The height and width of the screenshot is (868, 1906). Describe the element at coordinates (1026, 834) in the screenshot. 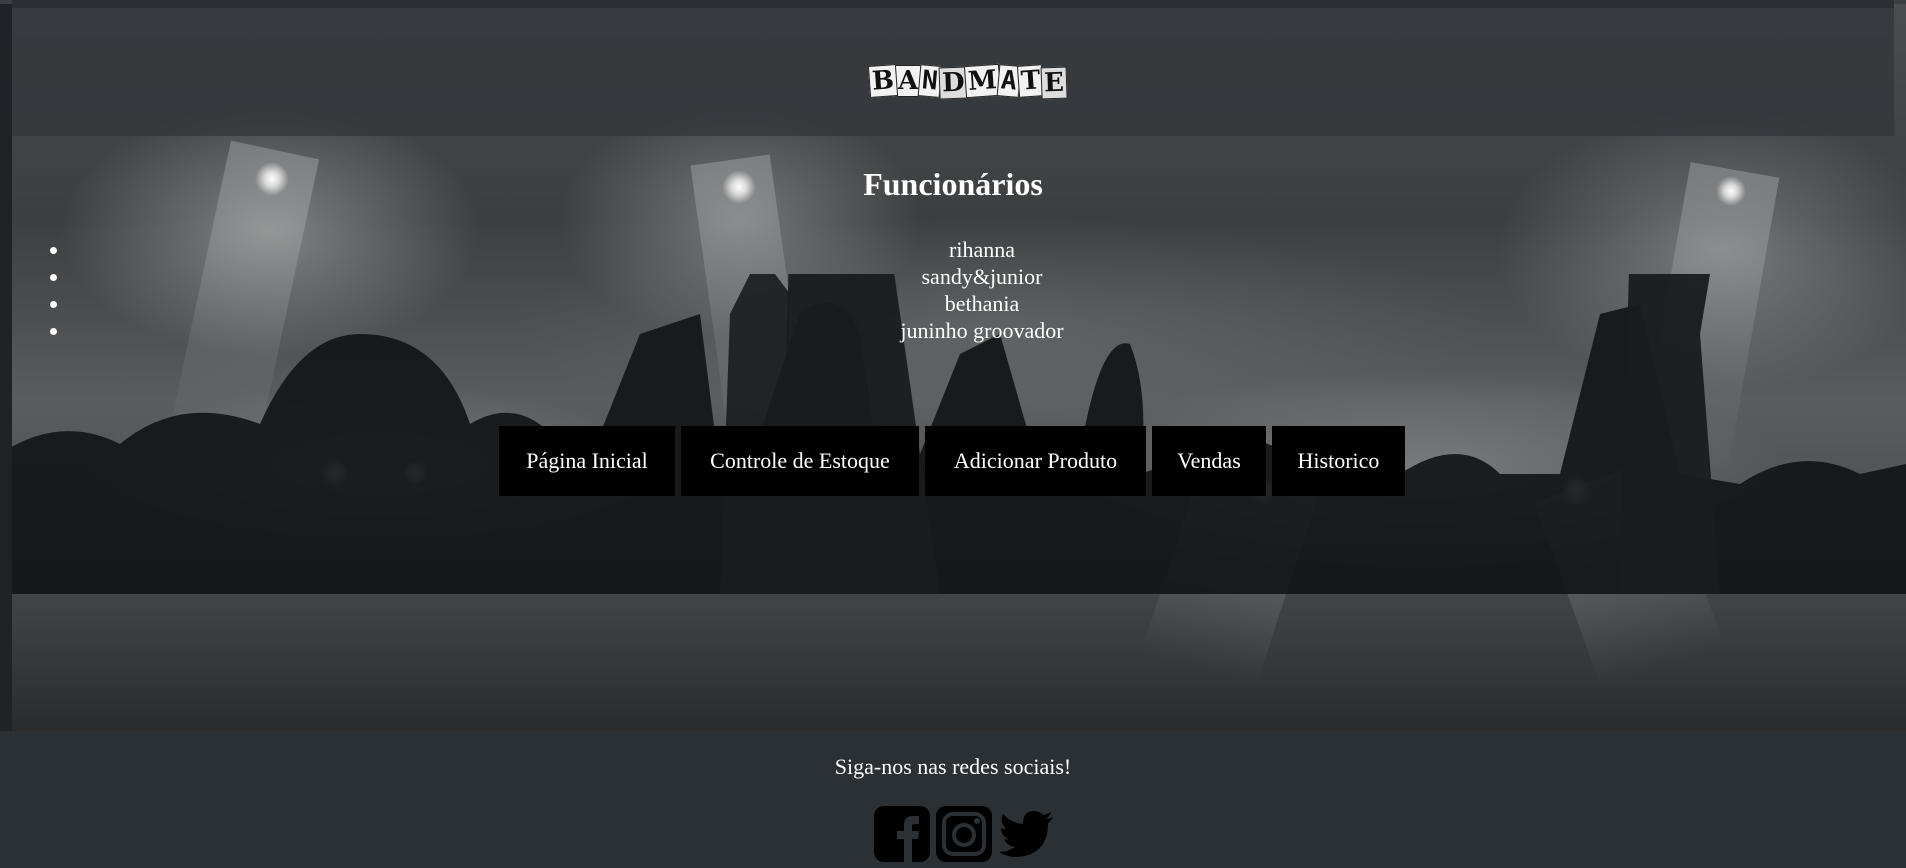

I see `twitter-icon` at that location.